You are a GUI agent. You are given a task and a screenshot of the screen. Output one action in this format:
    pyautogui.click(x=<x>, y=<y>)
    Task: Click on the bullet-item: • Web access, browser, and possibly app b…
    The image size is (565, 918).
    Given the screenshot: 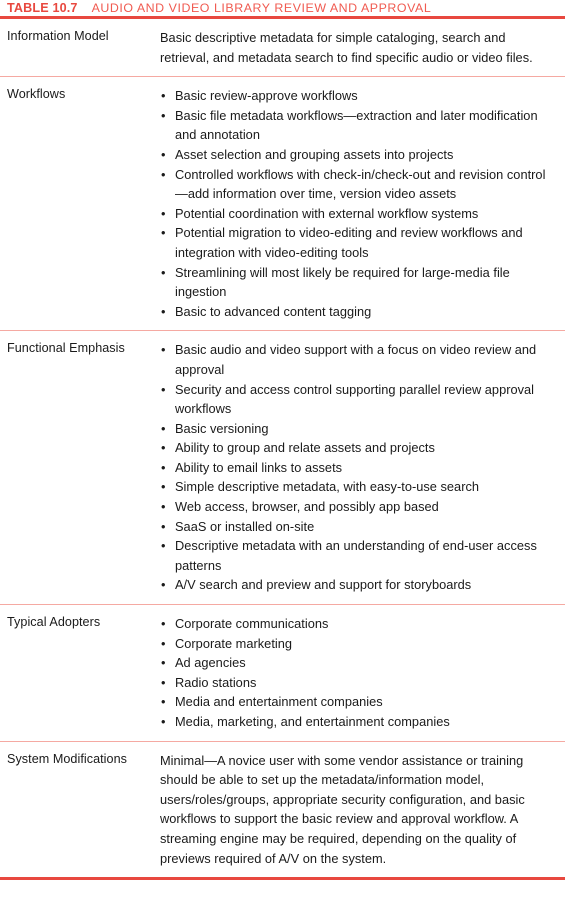 What is the action you would take?
    pyautogui.click(x=358, y=507)
    